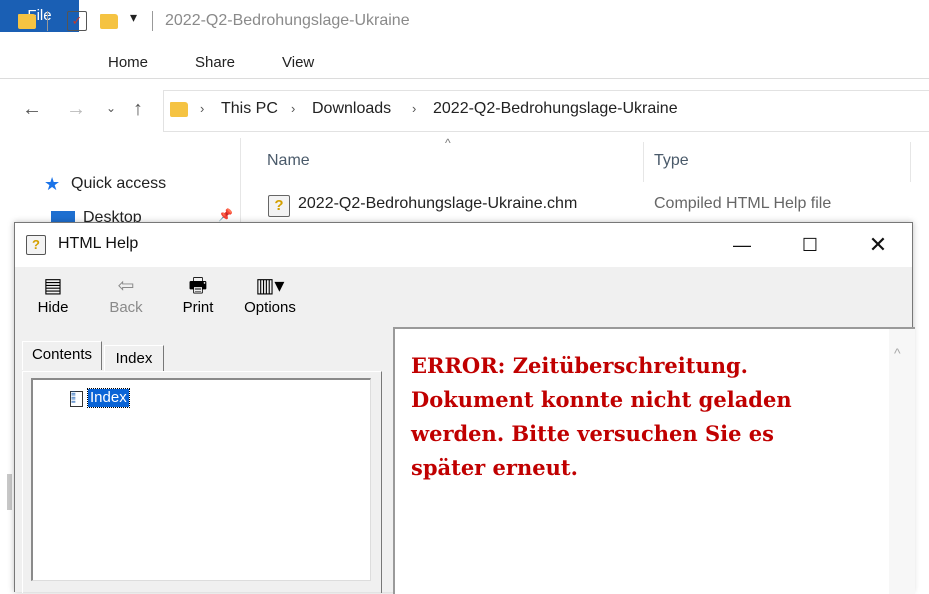  What do you see at coordinates (62, 355) in the screenshot?
I see `tab-contents: Contents` at bounding box center [62, 355].